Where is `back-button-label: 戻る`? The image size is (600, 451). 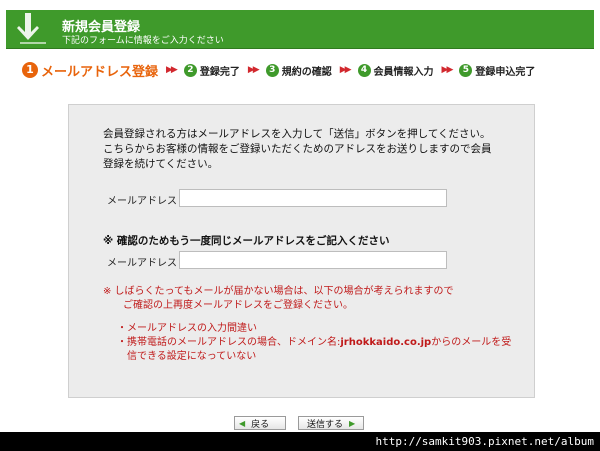 back-button-label: 戻る is located at coordinates (260, 424).